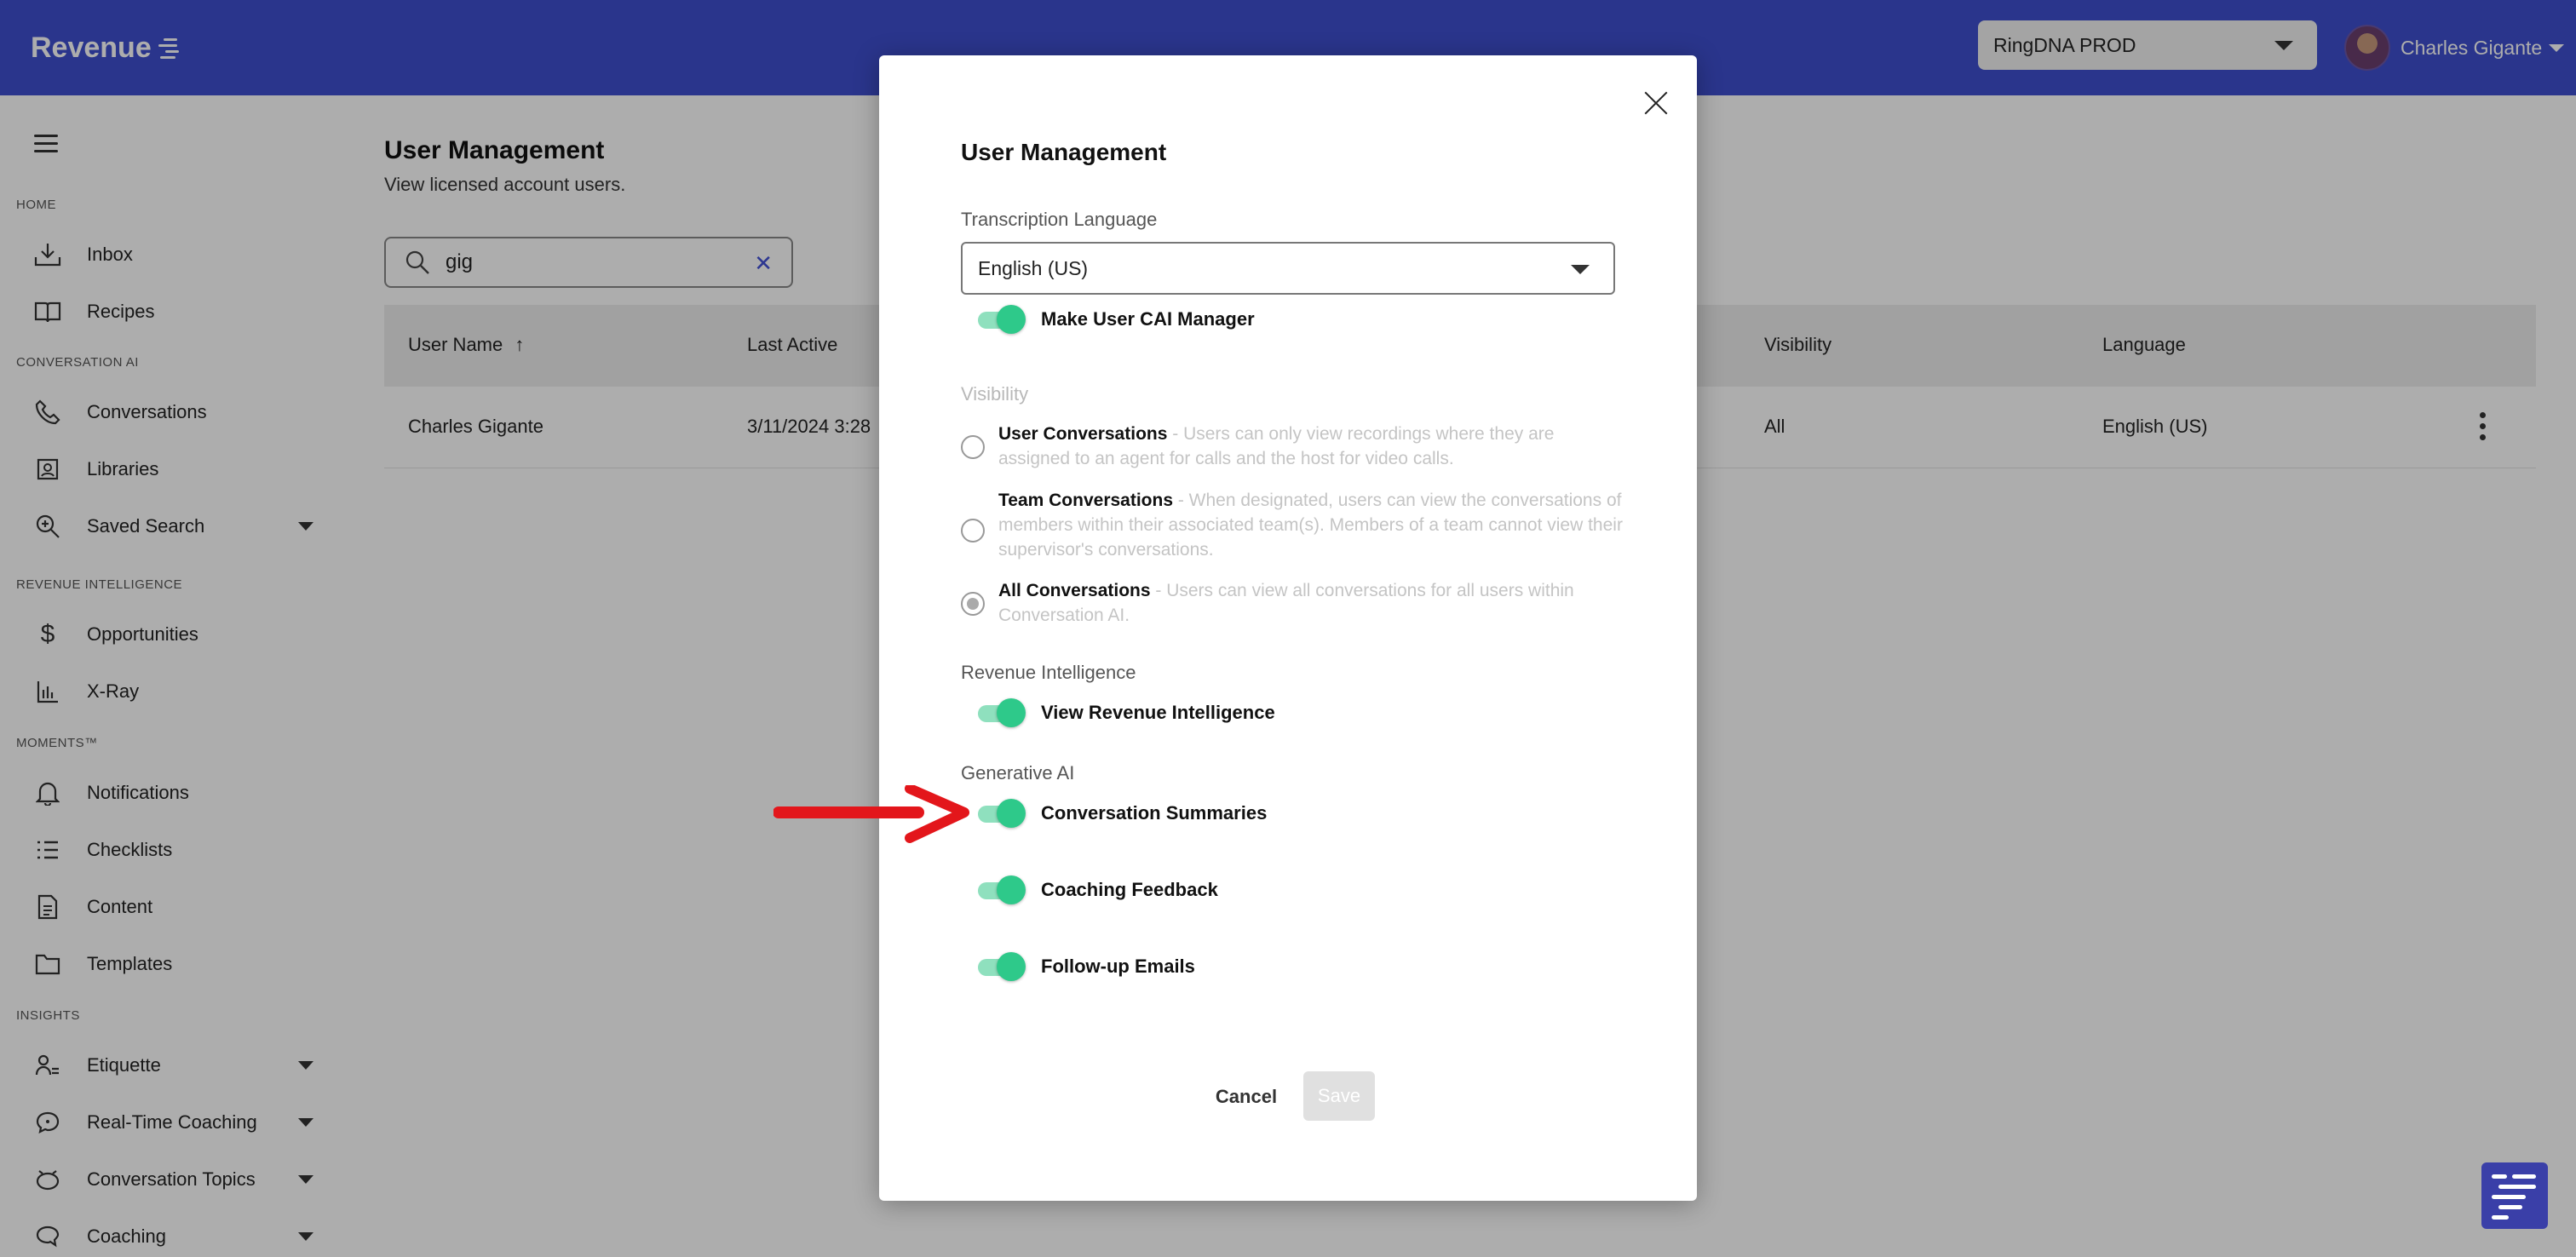 This screenshot has height=1257, width=2576. What do you see at coordinates (1086, 501) in the screenshot?
I see `option-title: Team Conversations` at bounding box center [1086, 501].